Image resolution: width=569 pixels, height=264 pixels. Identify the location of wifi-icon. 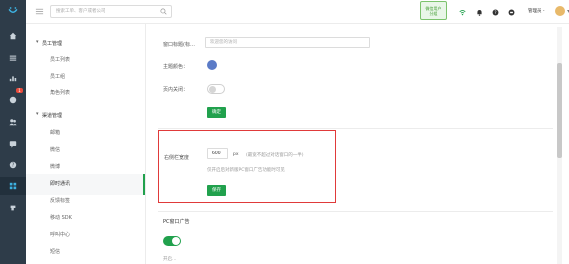
(462, 12).